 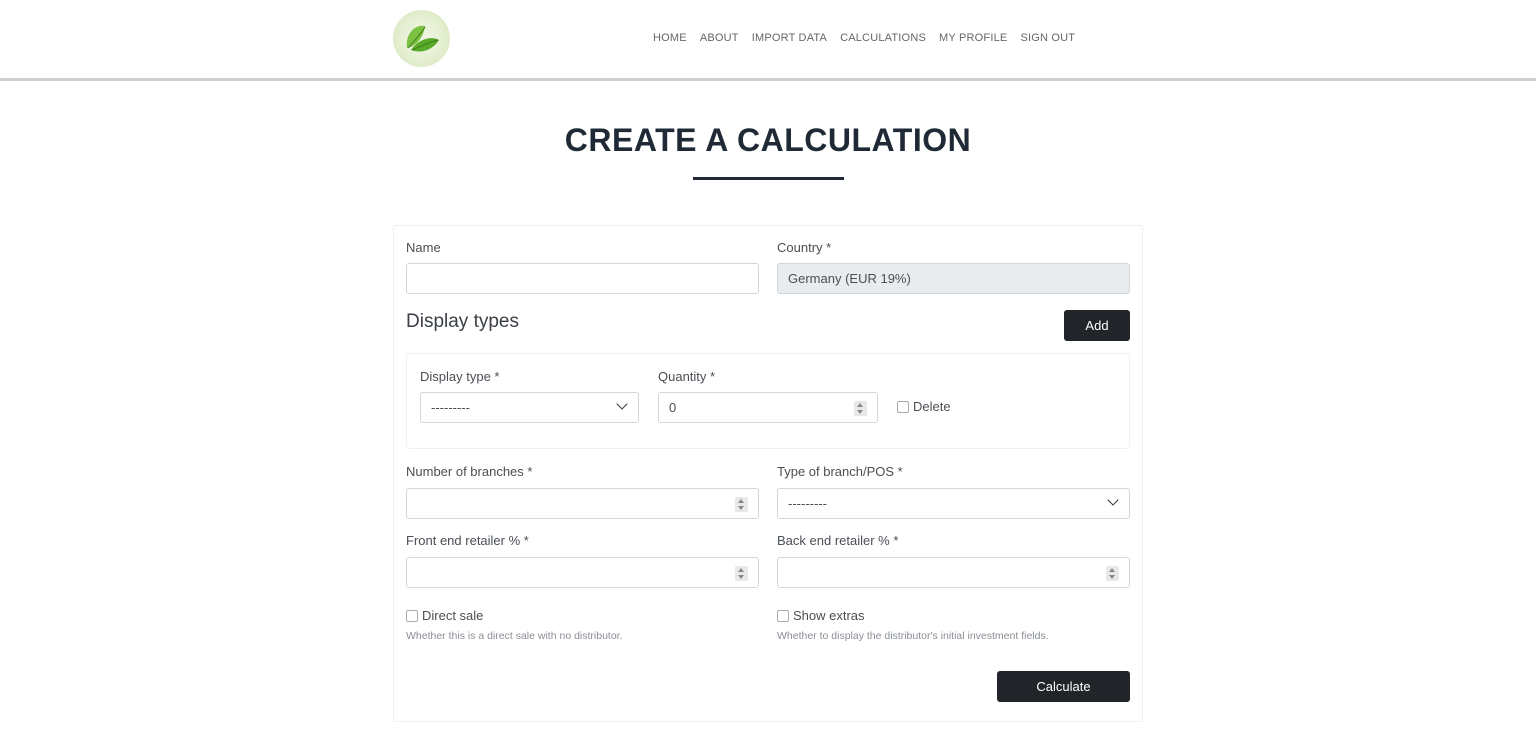 What do you see at coordinates (460, 376) in the screenshot?
I see `display-type-label: Display type *` at bounding box center [460, 376].